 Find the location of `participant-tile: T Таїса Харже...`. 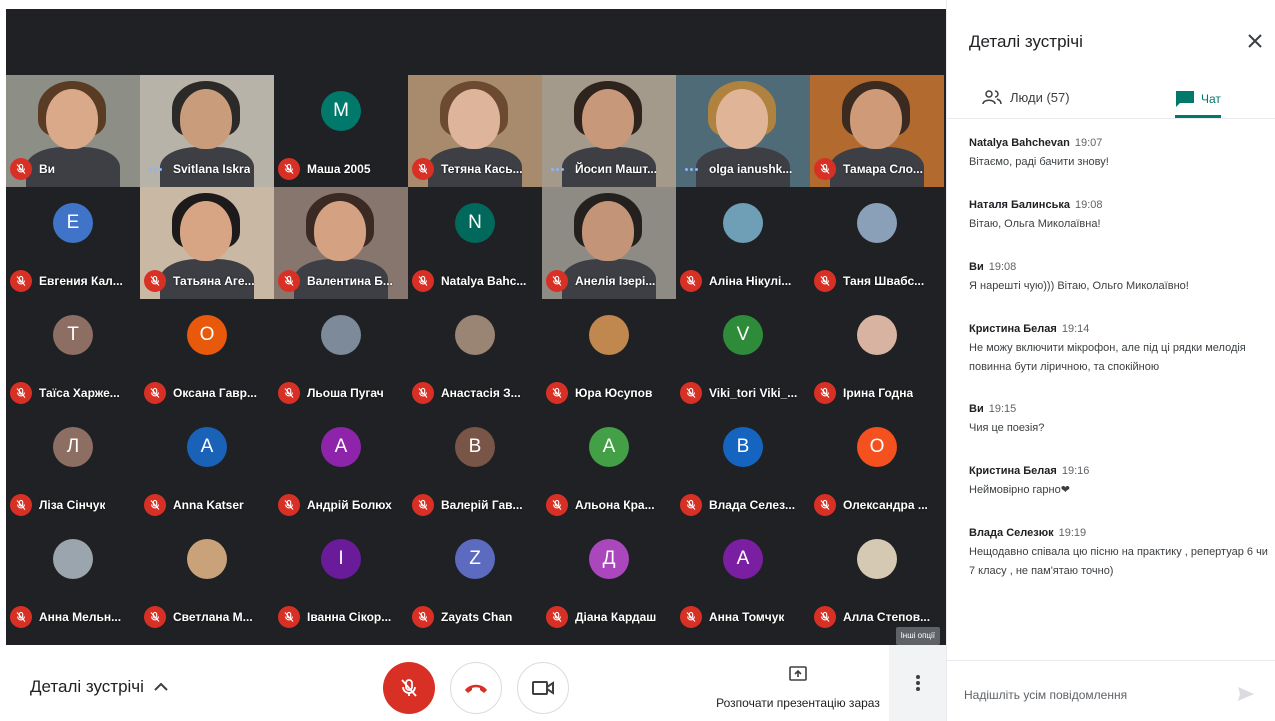

participant-tile: T Таїса Харже... is located at coordinates (73, 355).